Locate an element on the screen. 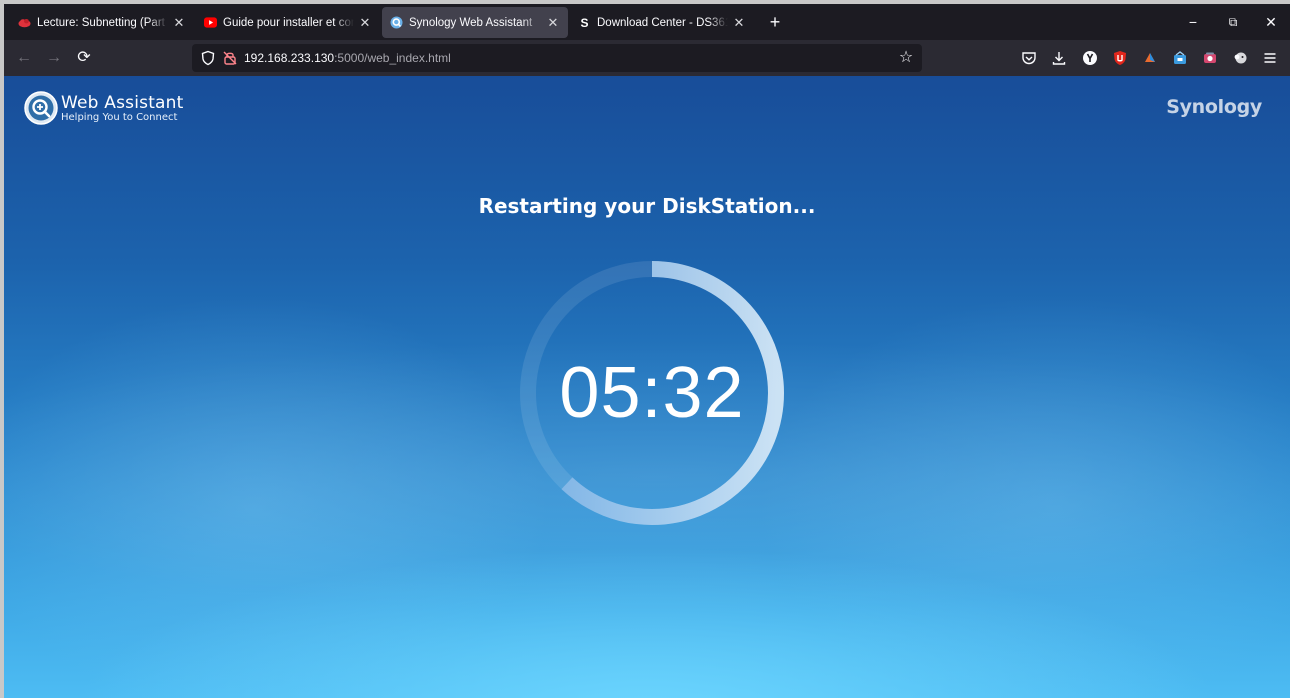  red-cloud-icon is located at coordinates (24, 22).